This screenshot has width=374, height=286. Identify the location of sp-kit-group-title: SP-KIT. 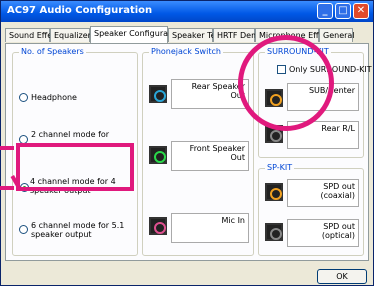
(280, 167).